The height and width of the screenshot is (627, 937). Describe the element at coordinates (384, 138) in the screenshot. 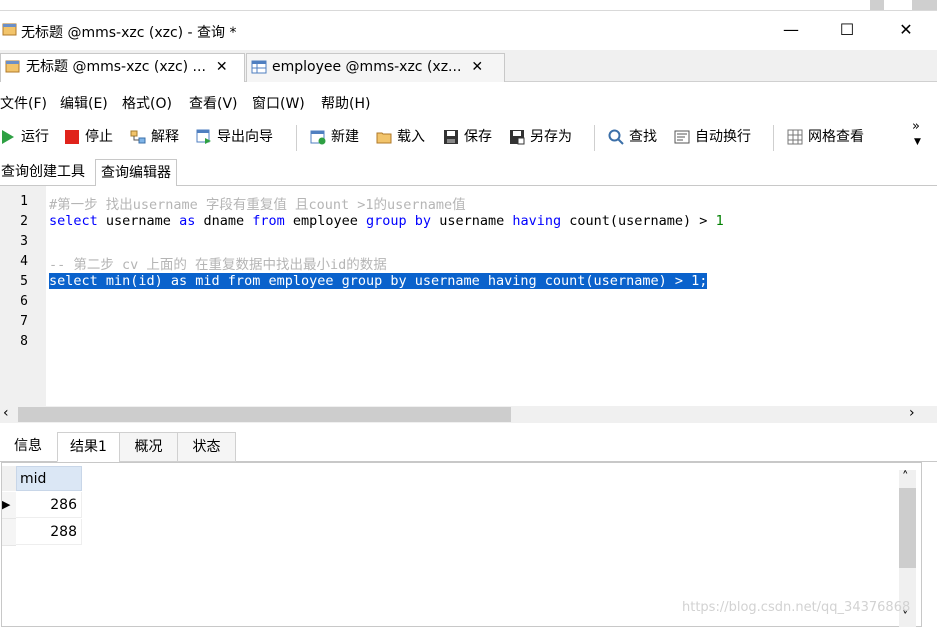

I see `folder-icon` at that location.